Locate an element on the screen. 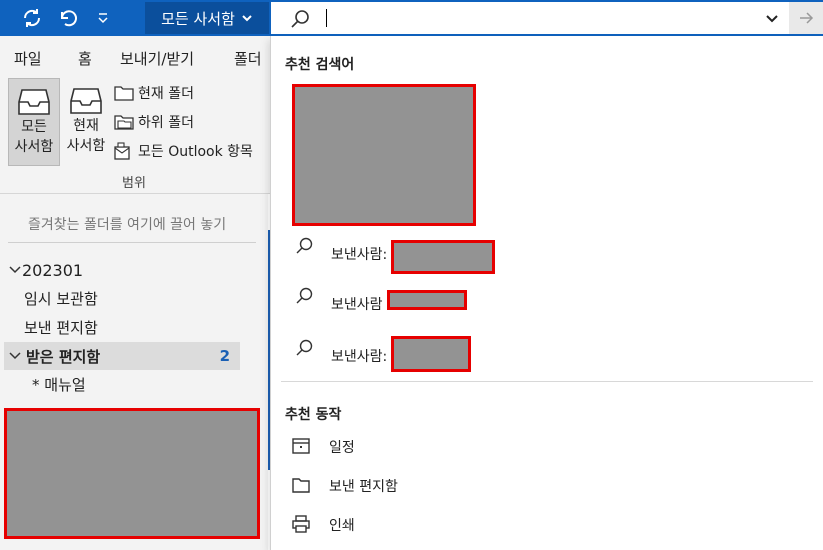  current-mailbox-line2: 사서함 is located at coordinates (86, 146).